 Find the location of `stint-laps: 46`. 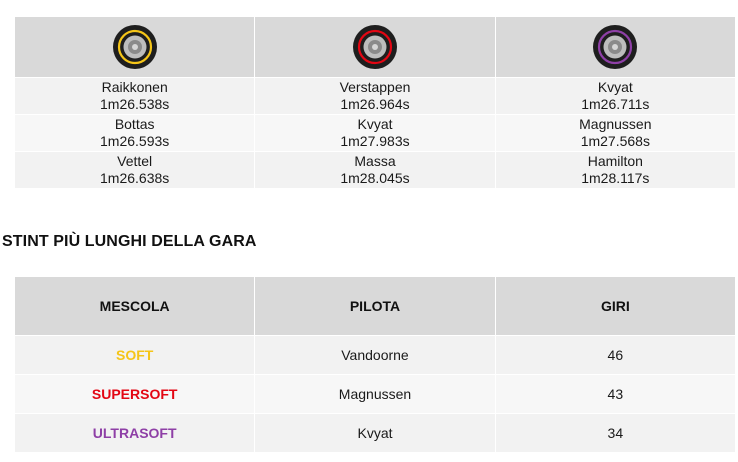

stint-laps: 46 is located at coordinates (615, 355).